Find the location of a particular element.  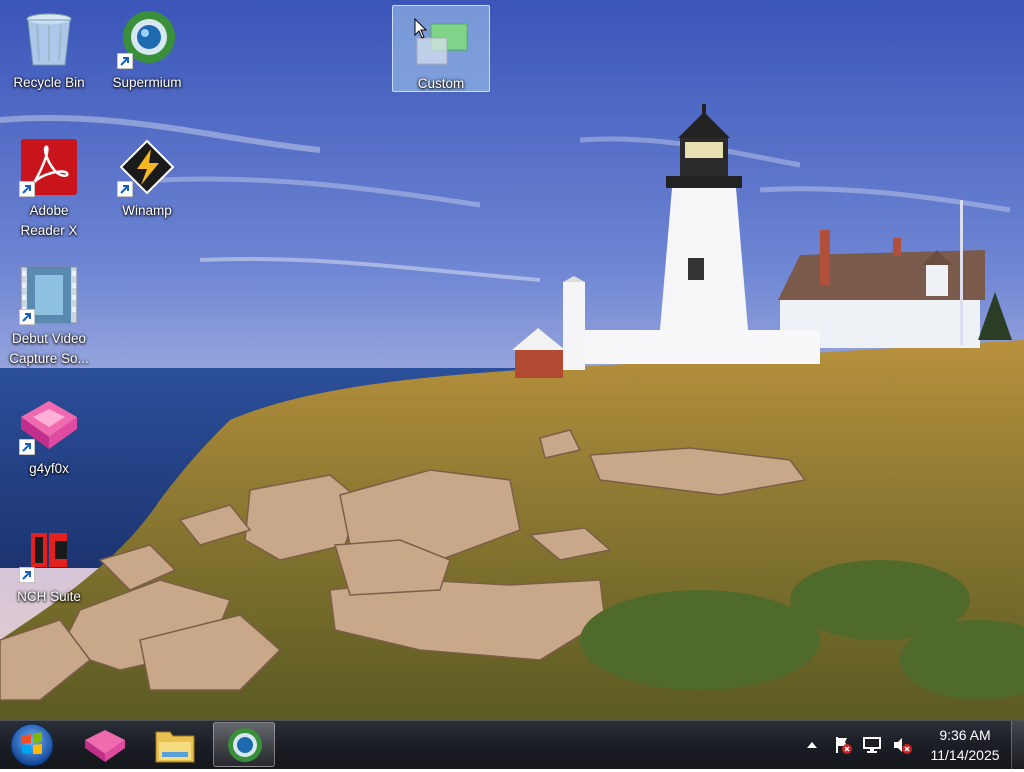

chevron-up-icon is located at coordinates (812, 745).